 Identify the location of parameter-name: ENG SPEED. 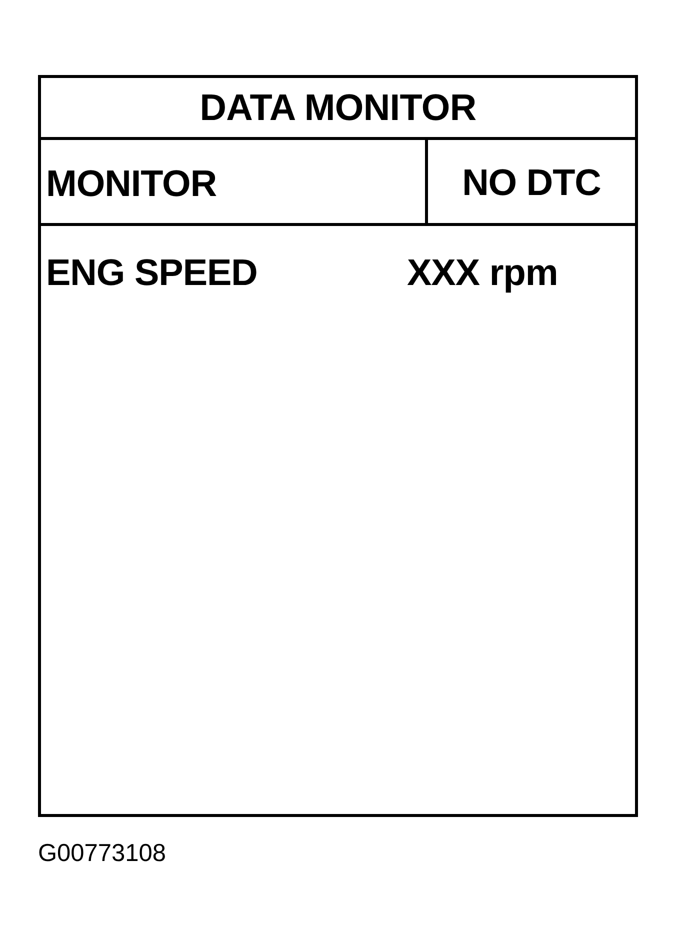
(152, 272).